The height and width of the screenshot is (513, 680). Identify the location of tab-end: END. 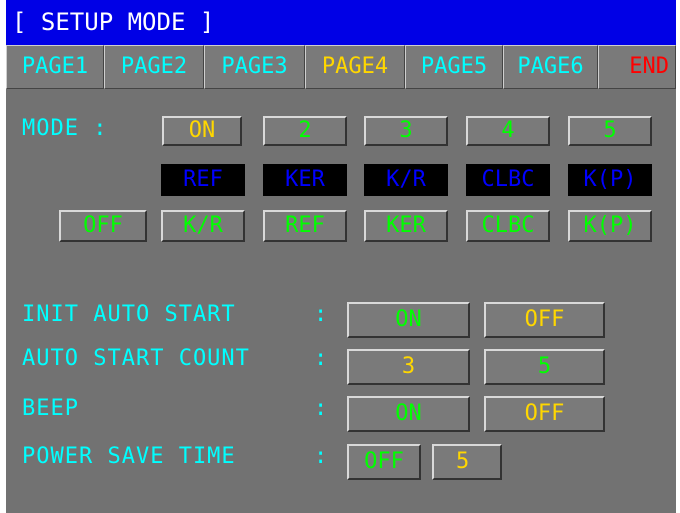
(637, 67).